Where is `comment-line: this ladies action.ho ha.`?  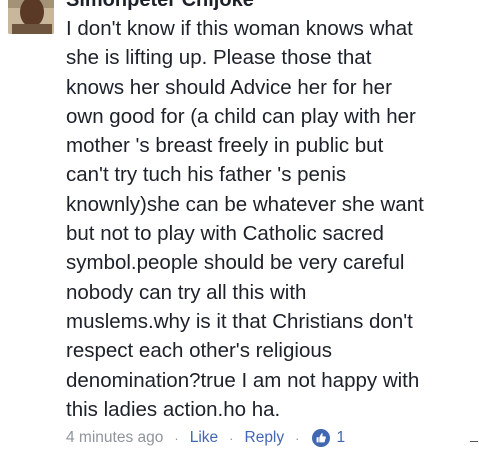 comment-line: this ladies action.ho ha. is located at coordinates (173, 409).